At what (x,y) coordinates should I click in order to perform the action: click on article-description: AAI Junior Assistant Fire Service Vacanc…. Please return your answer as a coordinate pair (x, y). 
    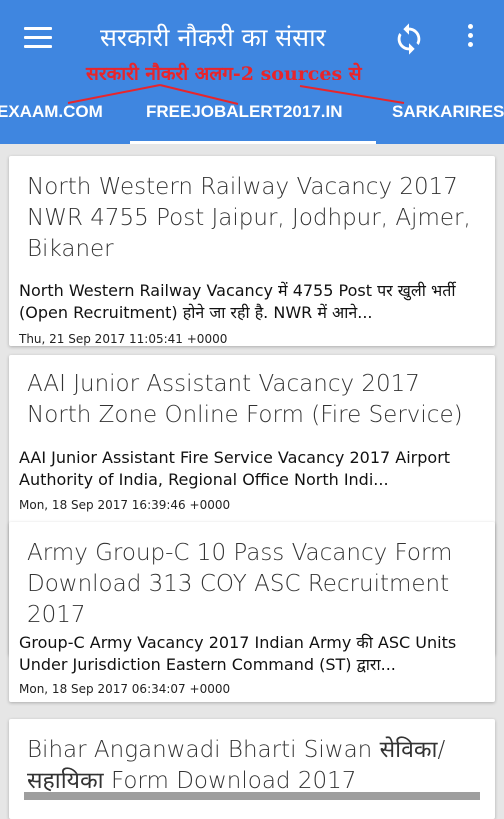
    Looking at the image, I should click on (235, 468).